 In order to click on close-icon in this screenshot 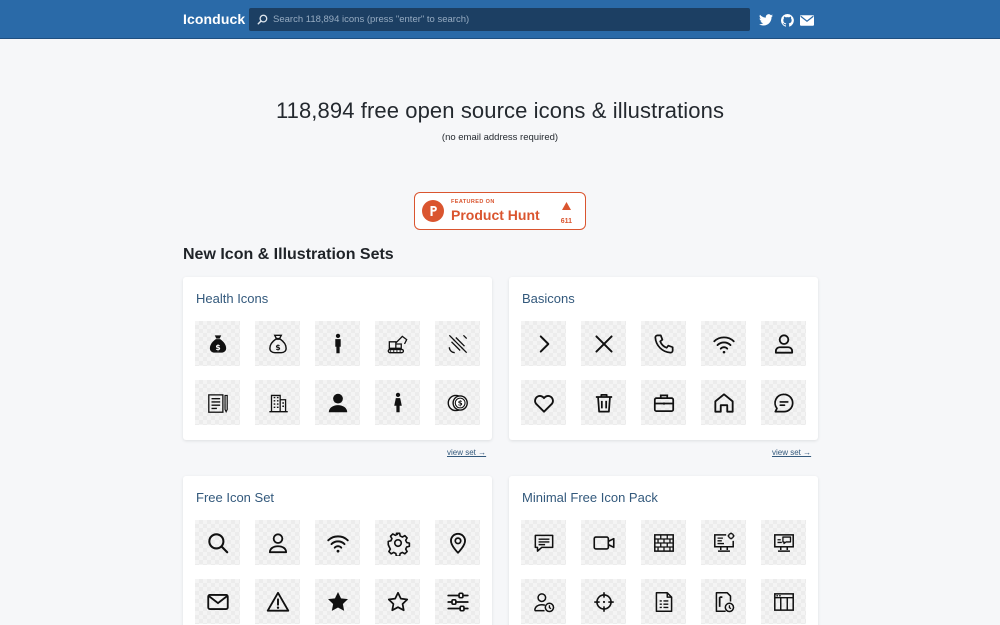, I will do `click(603, 343)`.